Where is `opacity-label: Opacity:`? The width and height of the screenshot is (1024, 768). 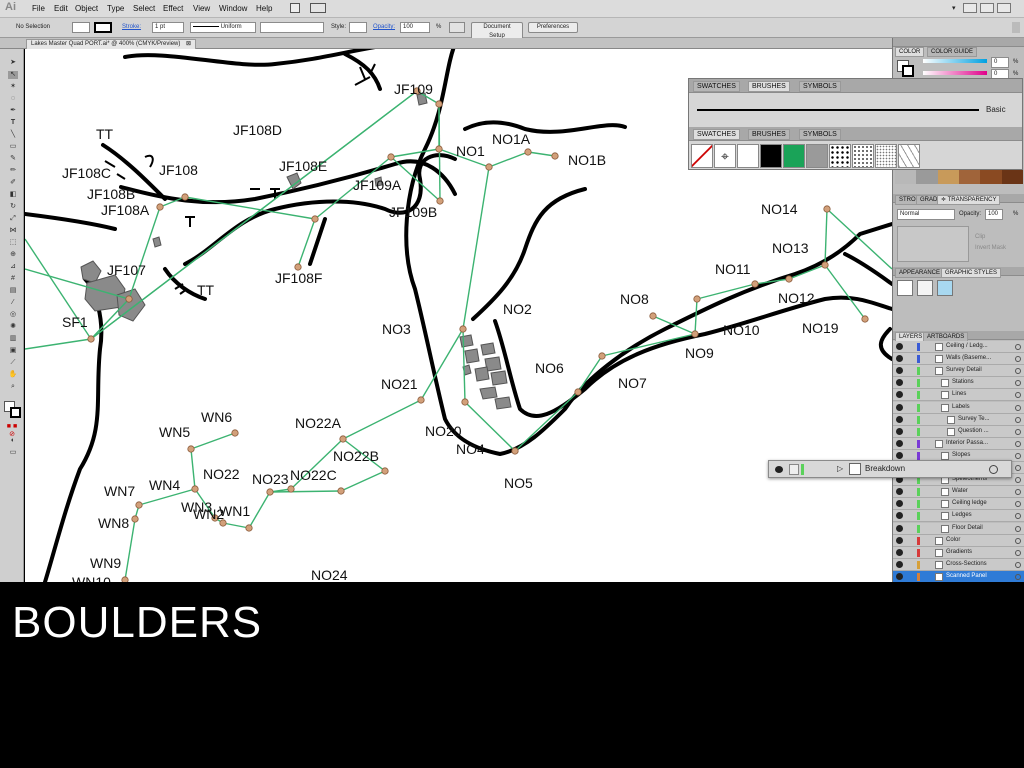 opacity-label: Opacity: is located at coordinates (384, 27).